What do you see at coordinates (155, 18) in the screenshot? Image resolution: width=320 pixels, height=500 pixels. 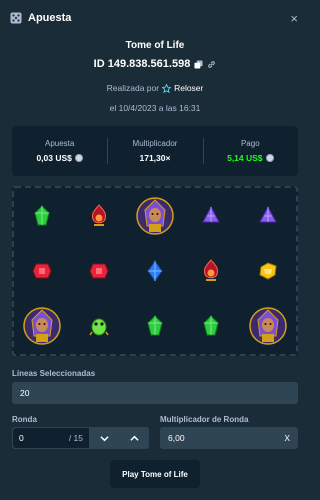 I see `modal-header: Apuesta ×` at bounding box center [155, 18].